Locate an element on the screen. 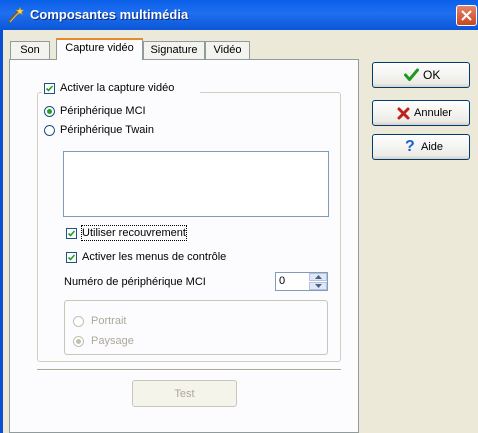 Image resolution: width=478 pixels, height=433 pixels. help-button: ? Aide is located at coordinates (421, 147).